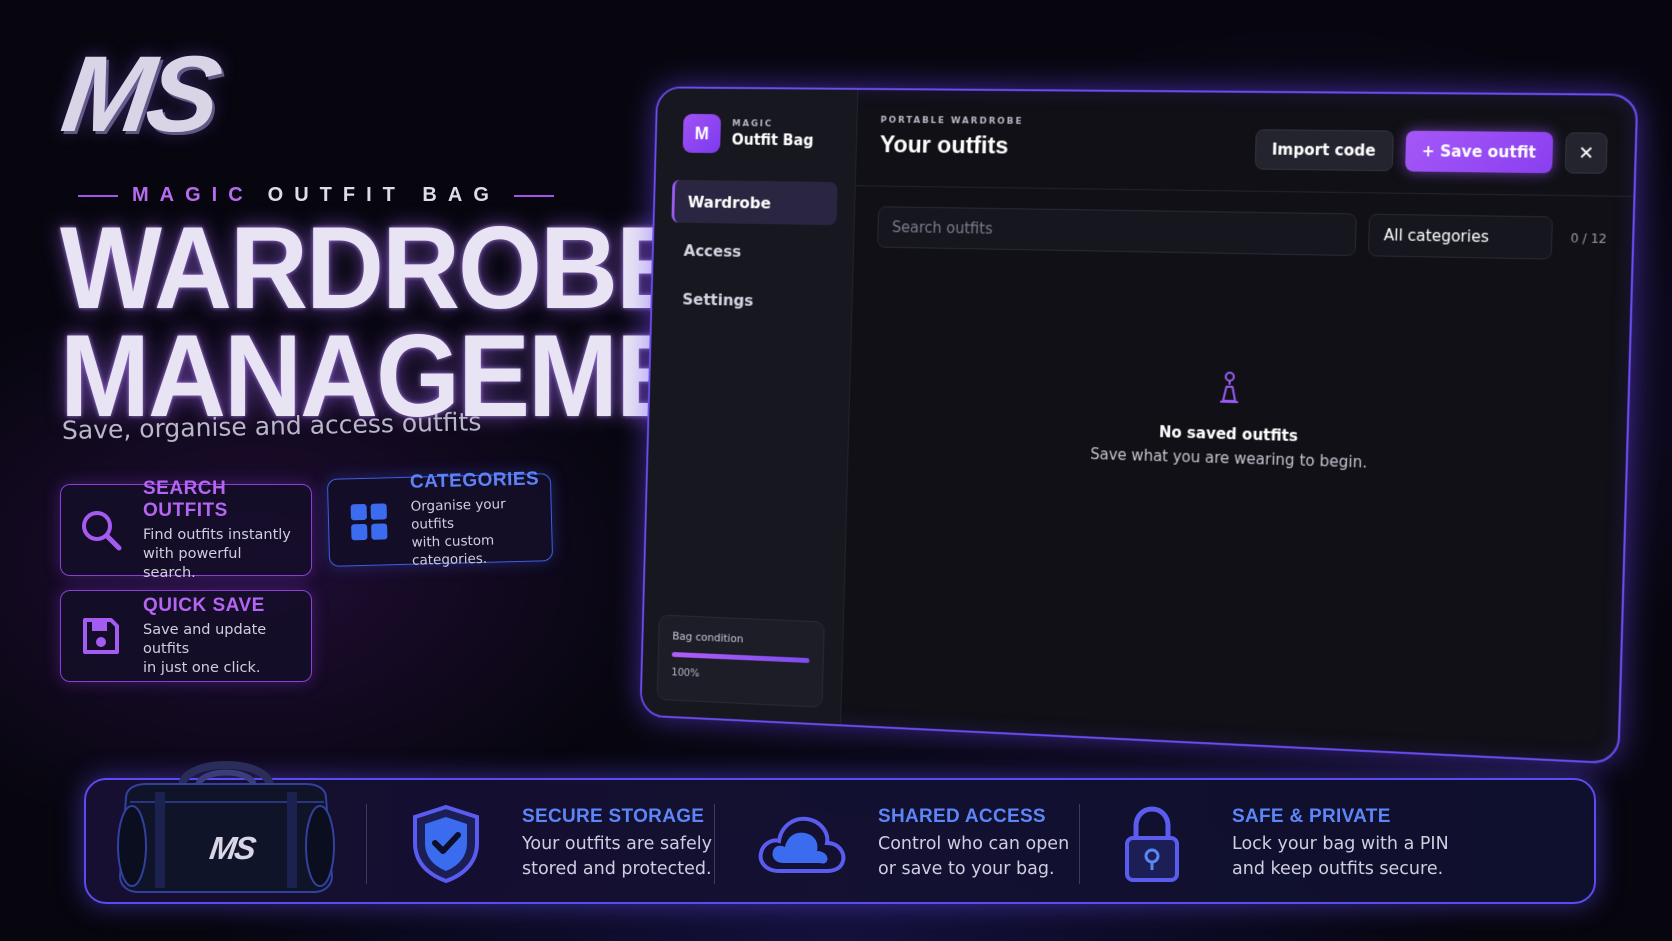 The width and height of the screenshot is (1672, 941). I want to click on sidebar-nav: Wardrobe Access Settings, so click(753, 251).